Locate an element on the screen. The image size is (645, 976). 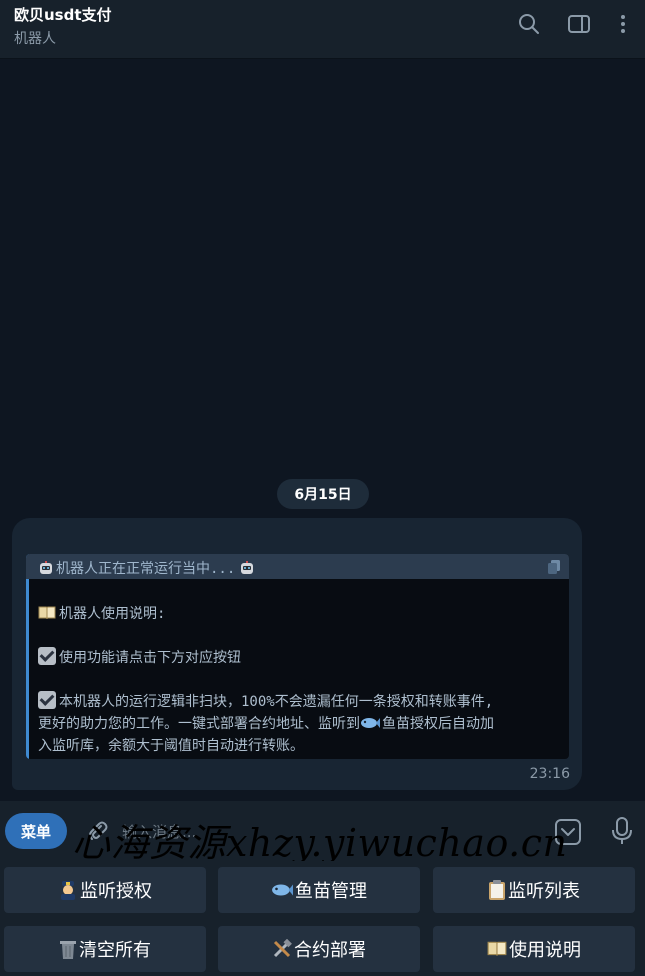
fry-management-button: 鱼苗管理 is located at coordinates (319, 890).